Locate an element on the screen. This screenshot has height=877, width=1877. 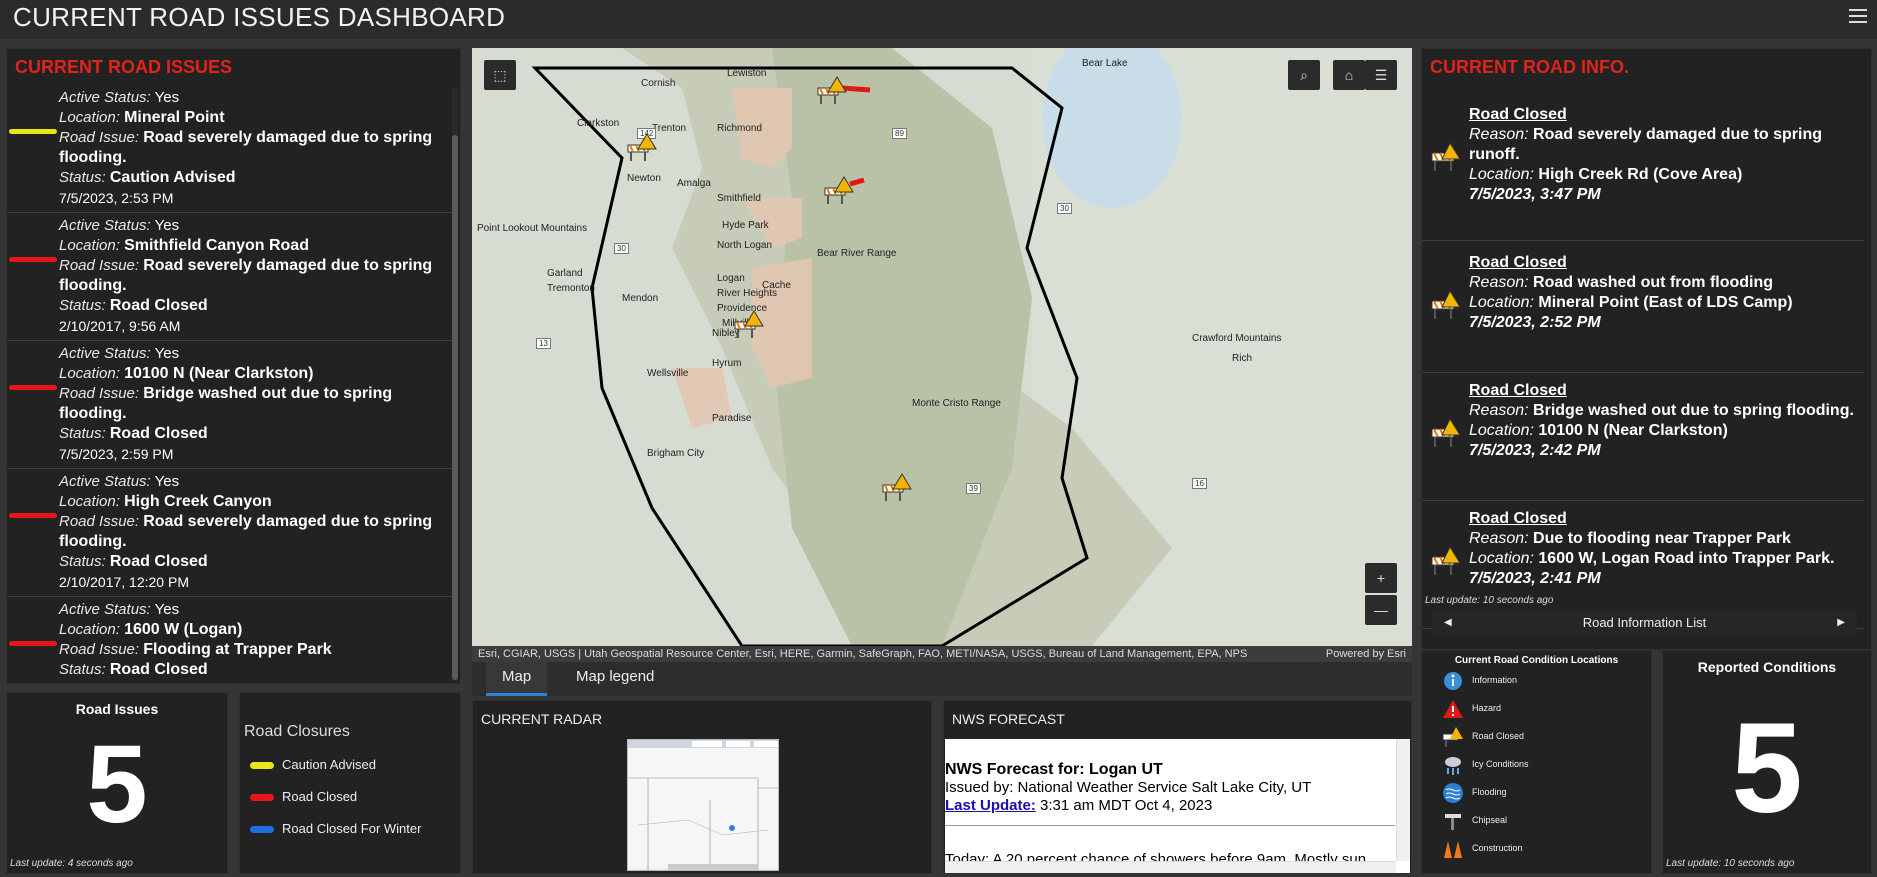
issue-location: Location: 10100 N (Near Clarkston) is located at coordinates (186, 373).